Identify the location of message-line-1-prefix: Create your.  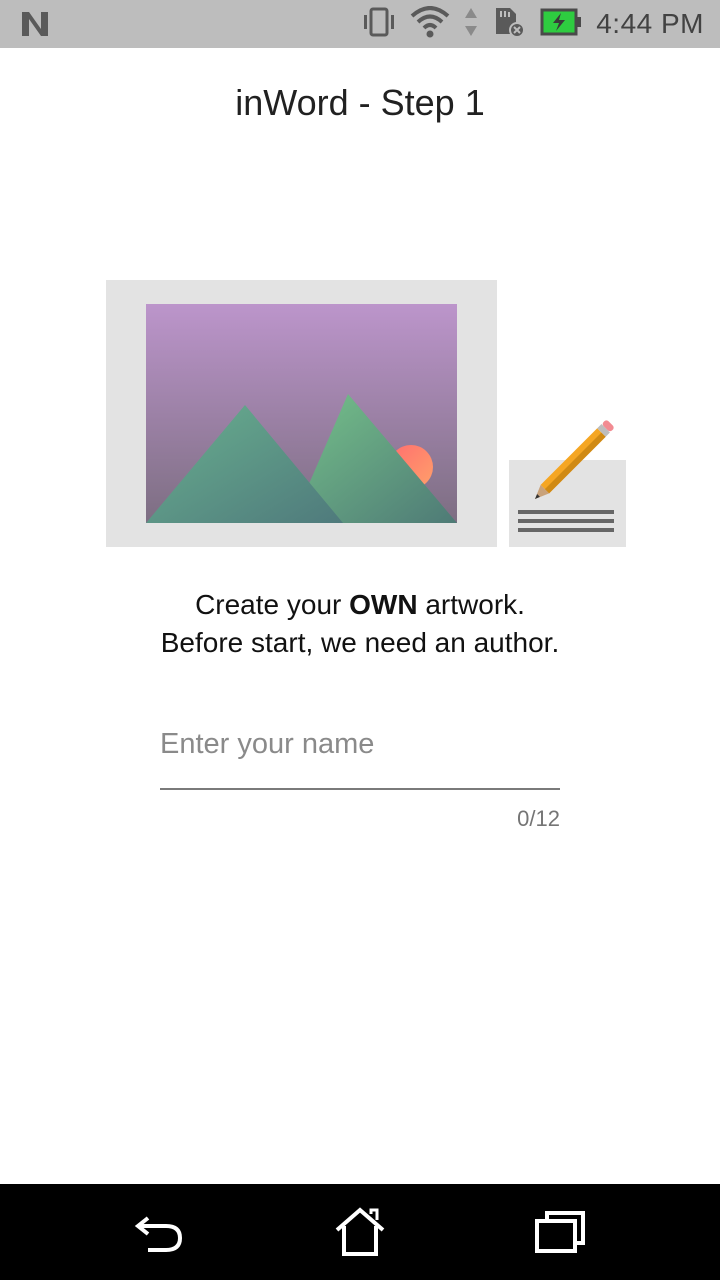
(272, 604).